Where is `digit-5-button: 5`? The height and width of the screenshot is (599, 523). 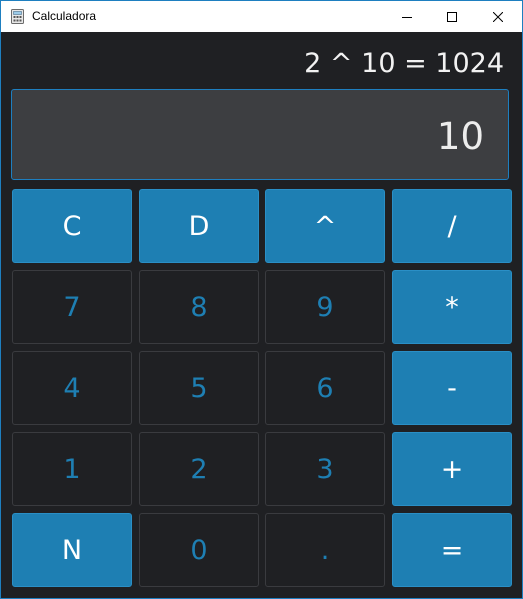 digit-5-button: 5 is located at coordinates (199, 388).